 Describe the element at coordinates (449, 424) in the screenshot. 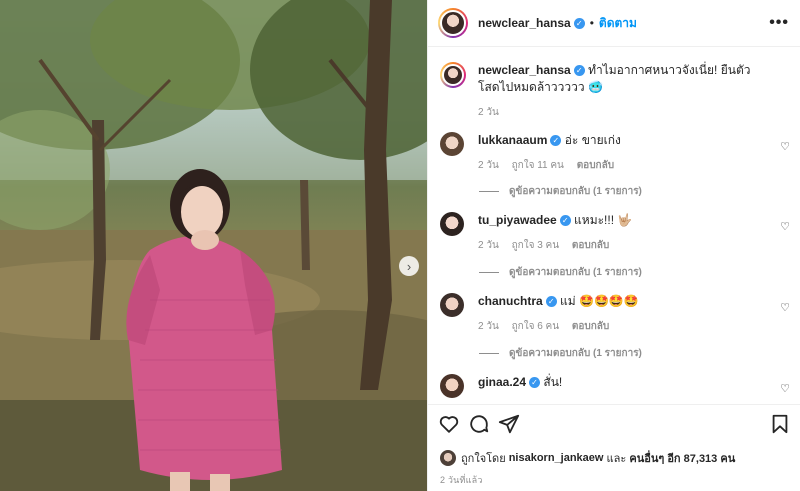

I see `like-heart-icon` at that location.